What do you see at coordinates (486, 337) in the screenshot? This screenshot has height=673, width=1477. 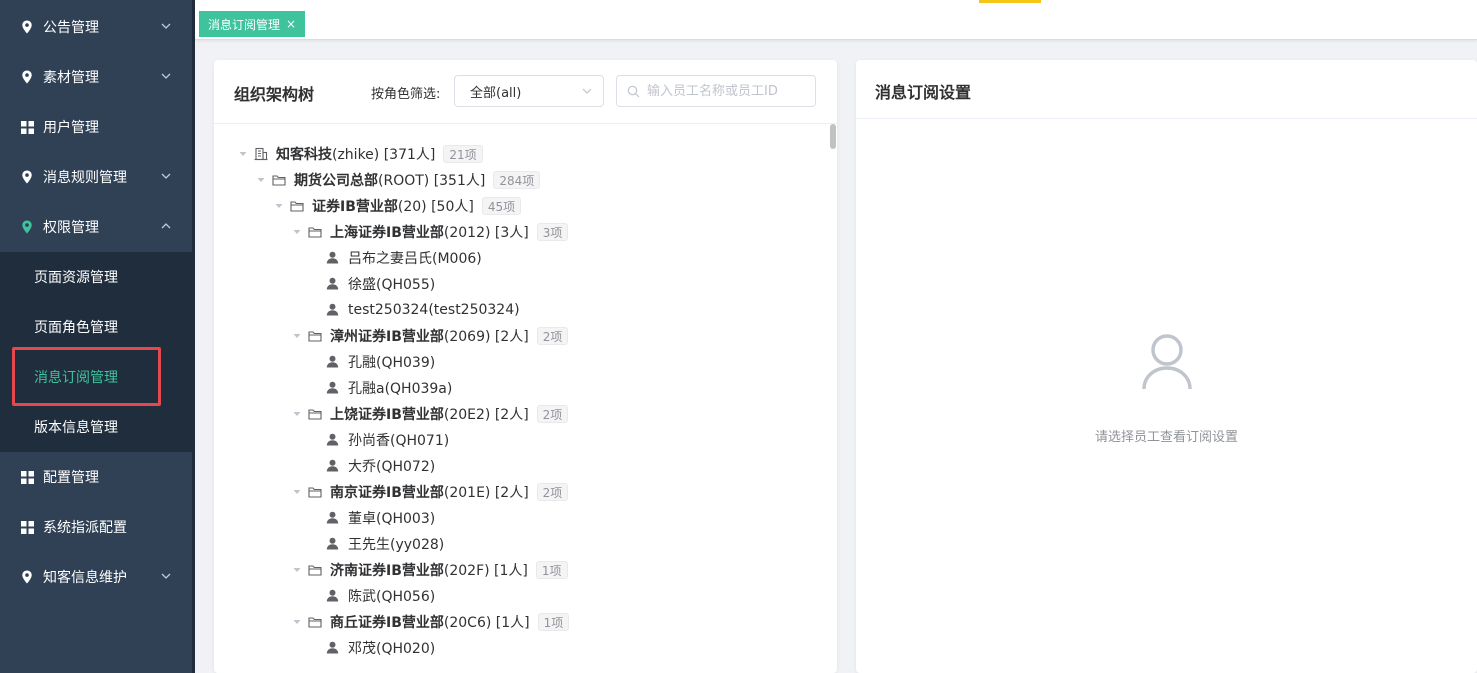 I see `department-count: (2069) [2人]` at bounding box center [486, 337].